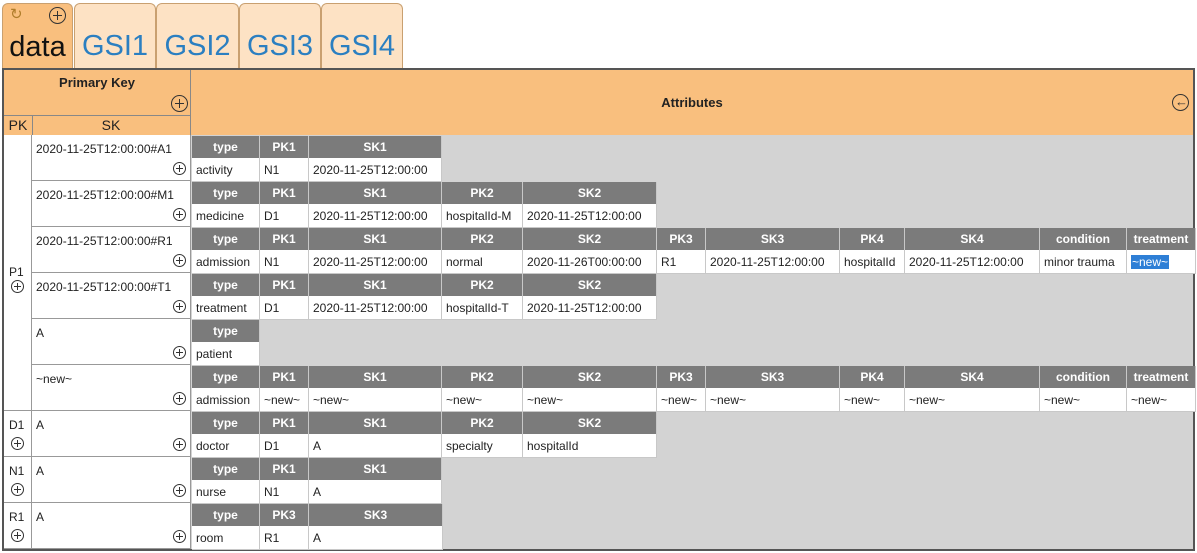  Describe the element at coordinates (111, 204) in the screenshot. I see `sk-cell: 2020-11-25T12:00:00#M1` at that location.